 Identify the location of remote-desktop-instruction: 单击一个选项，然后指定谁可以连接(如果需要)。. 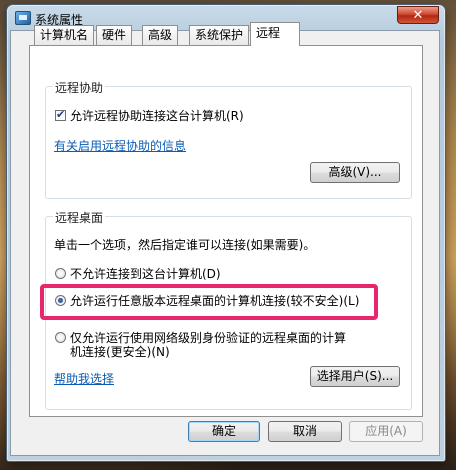
(185, 245).